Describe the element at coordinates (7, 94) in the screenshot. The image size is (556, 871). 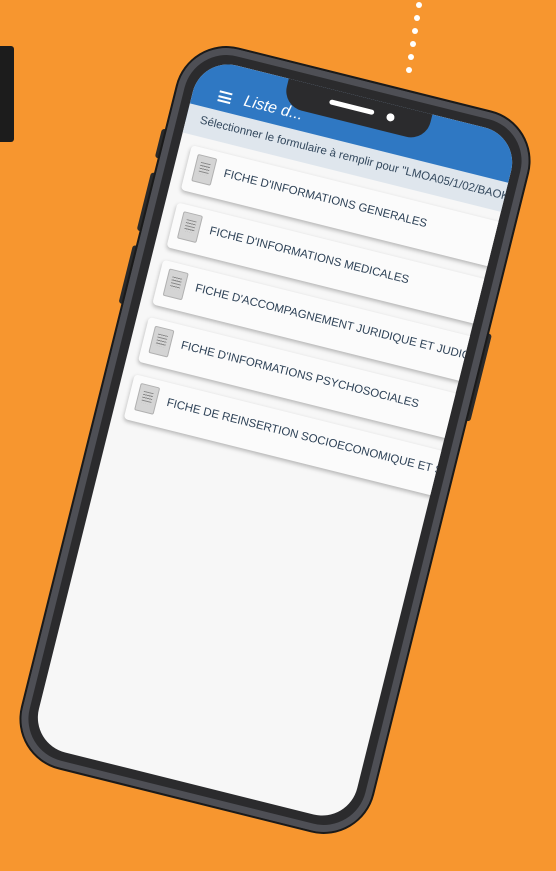
I see `decorative-dark-block` at that location.